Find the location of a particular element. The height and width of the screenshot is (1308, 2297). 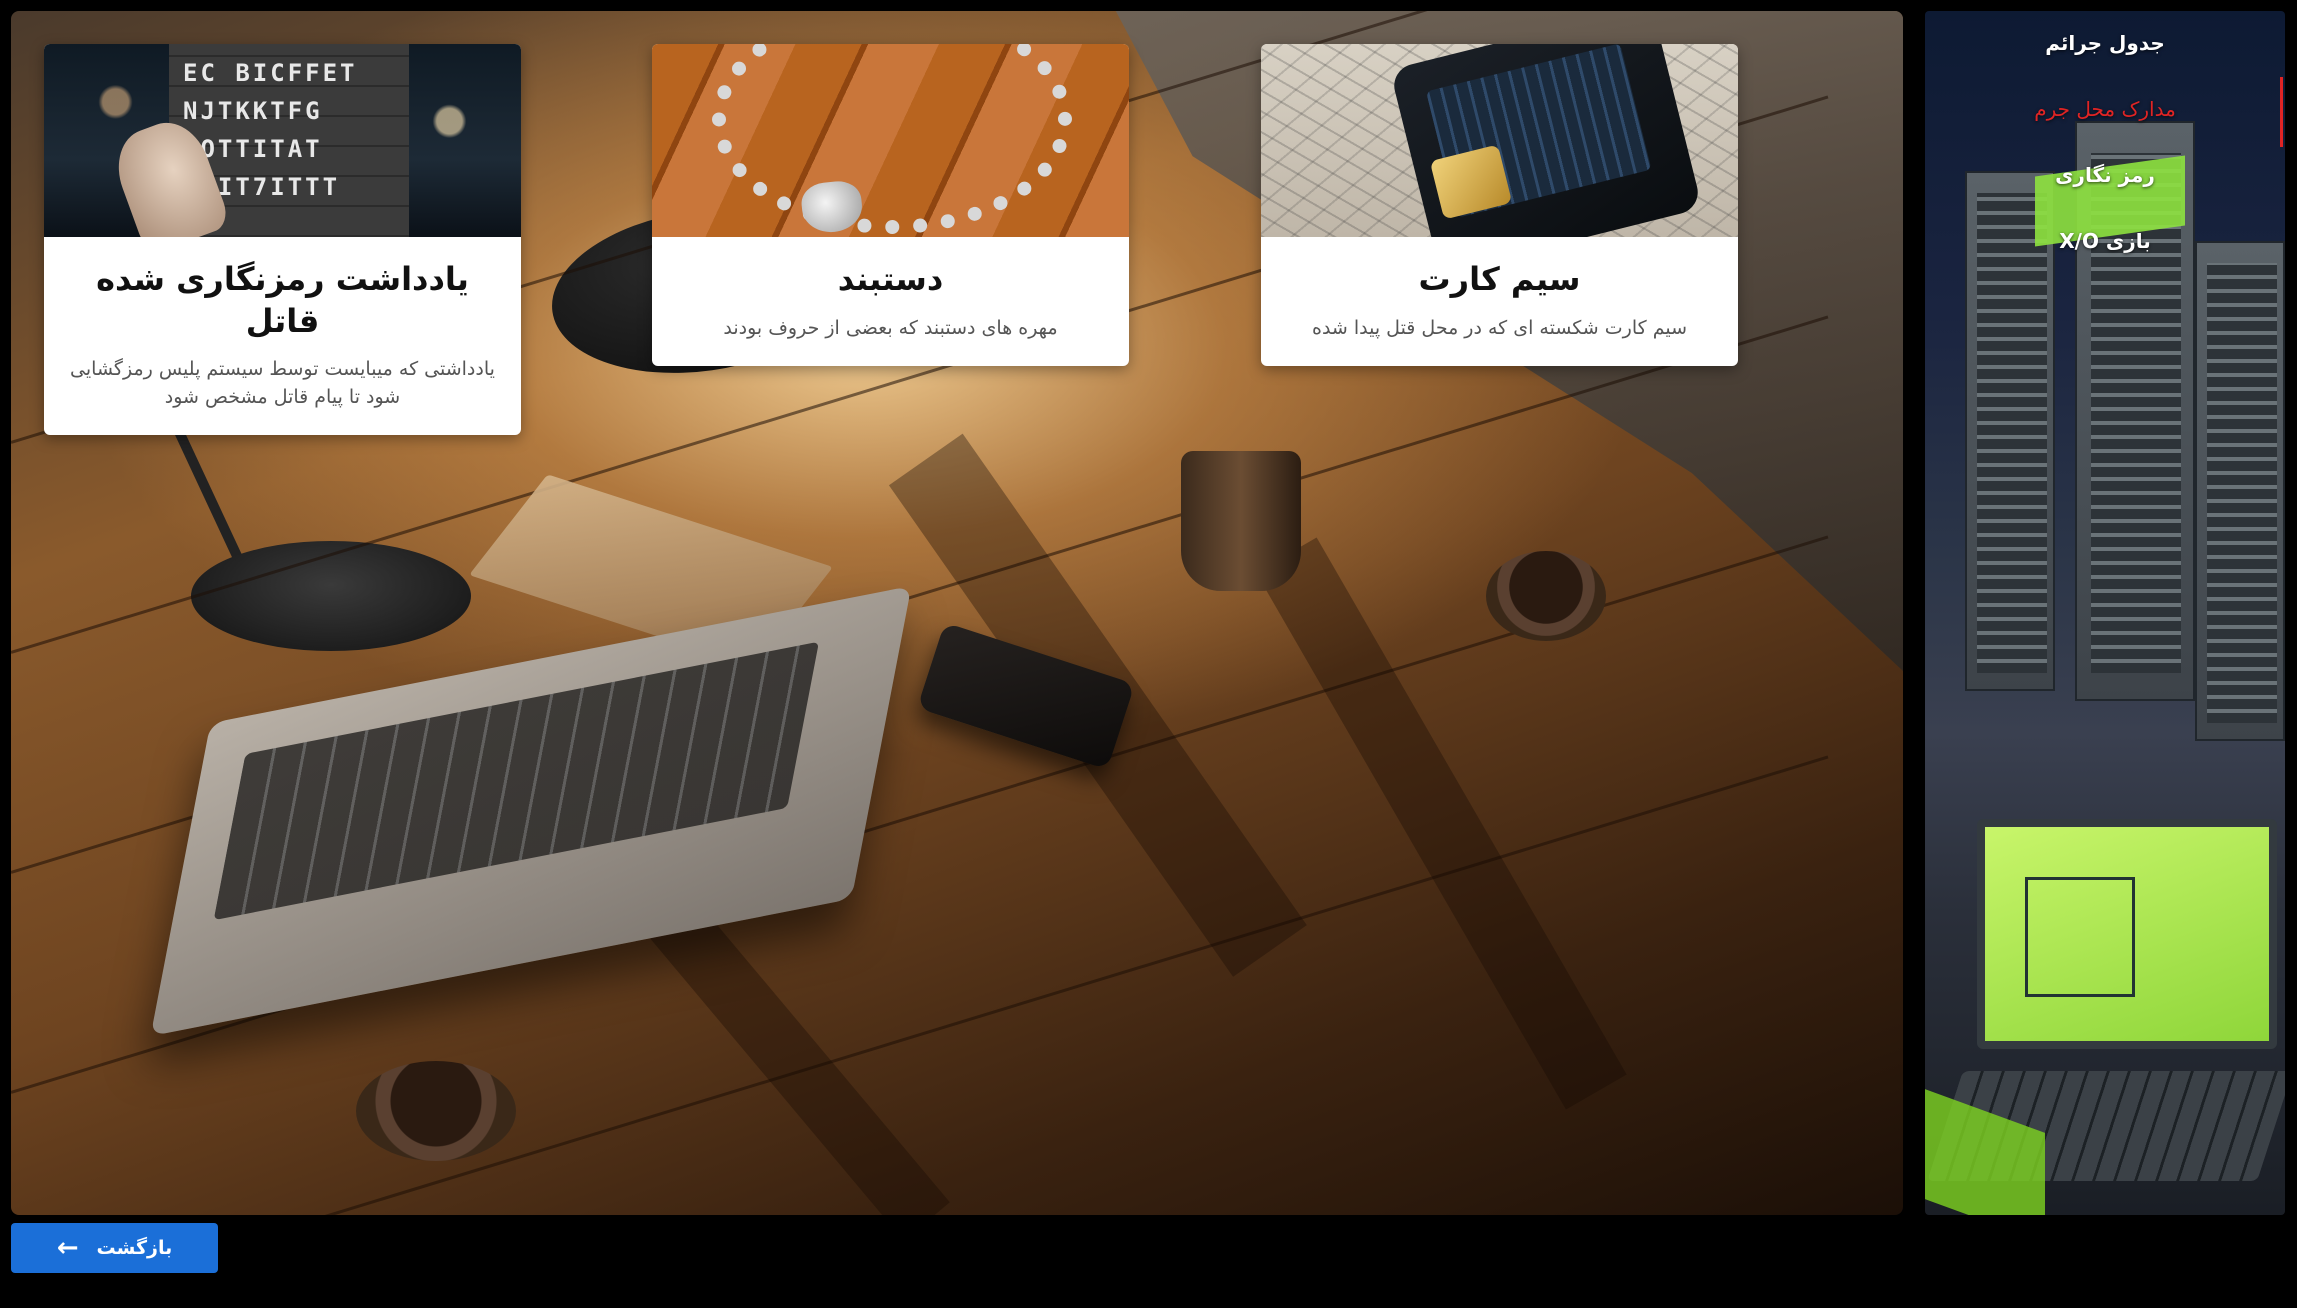

bracelet-chain is located at coordinates (892, 139).